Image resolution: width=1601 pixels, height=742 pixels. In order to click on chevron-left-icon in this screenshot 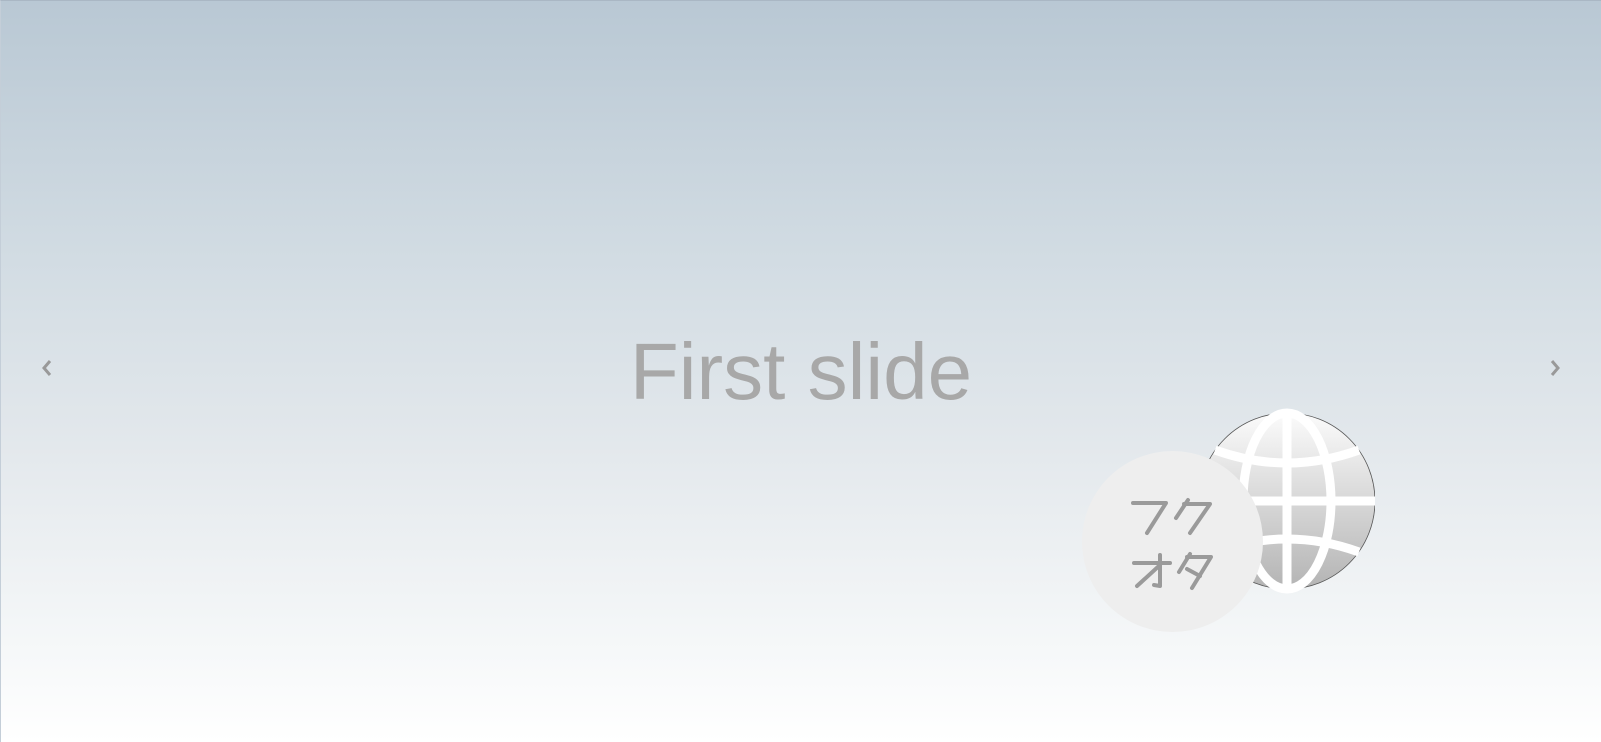, I will do `click(47, 368)`.